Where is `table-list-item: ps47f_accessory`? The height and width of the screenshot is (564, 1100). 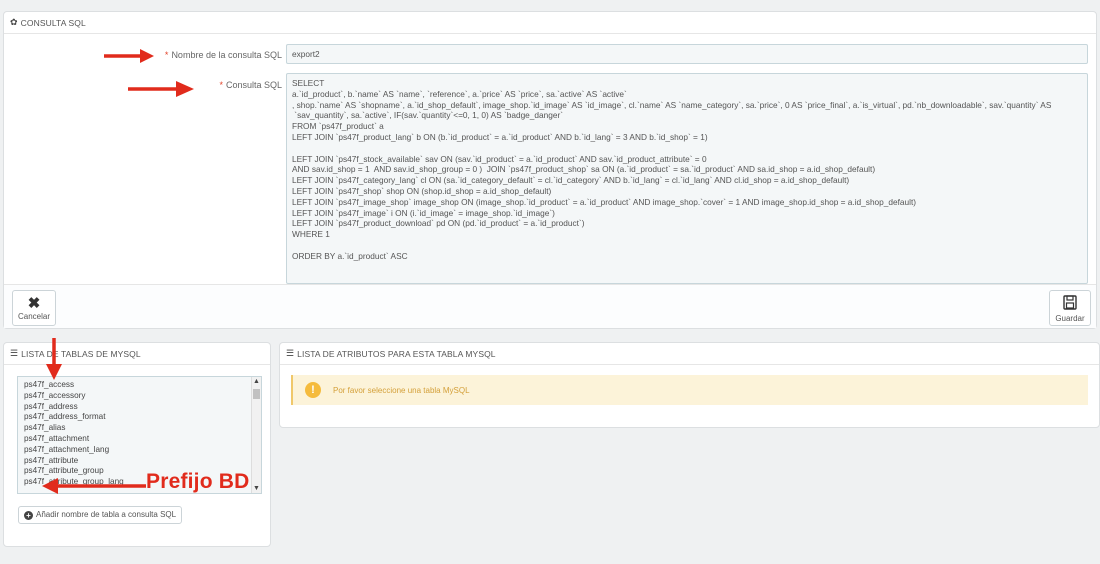 table-list-item: ps47f_accessory is located at coordinates (139, 396).